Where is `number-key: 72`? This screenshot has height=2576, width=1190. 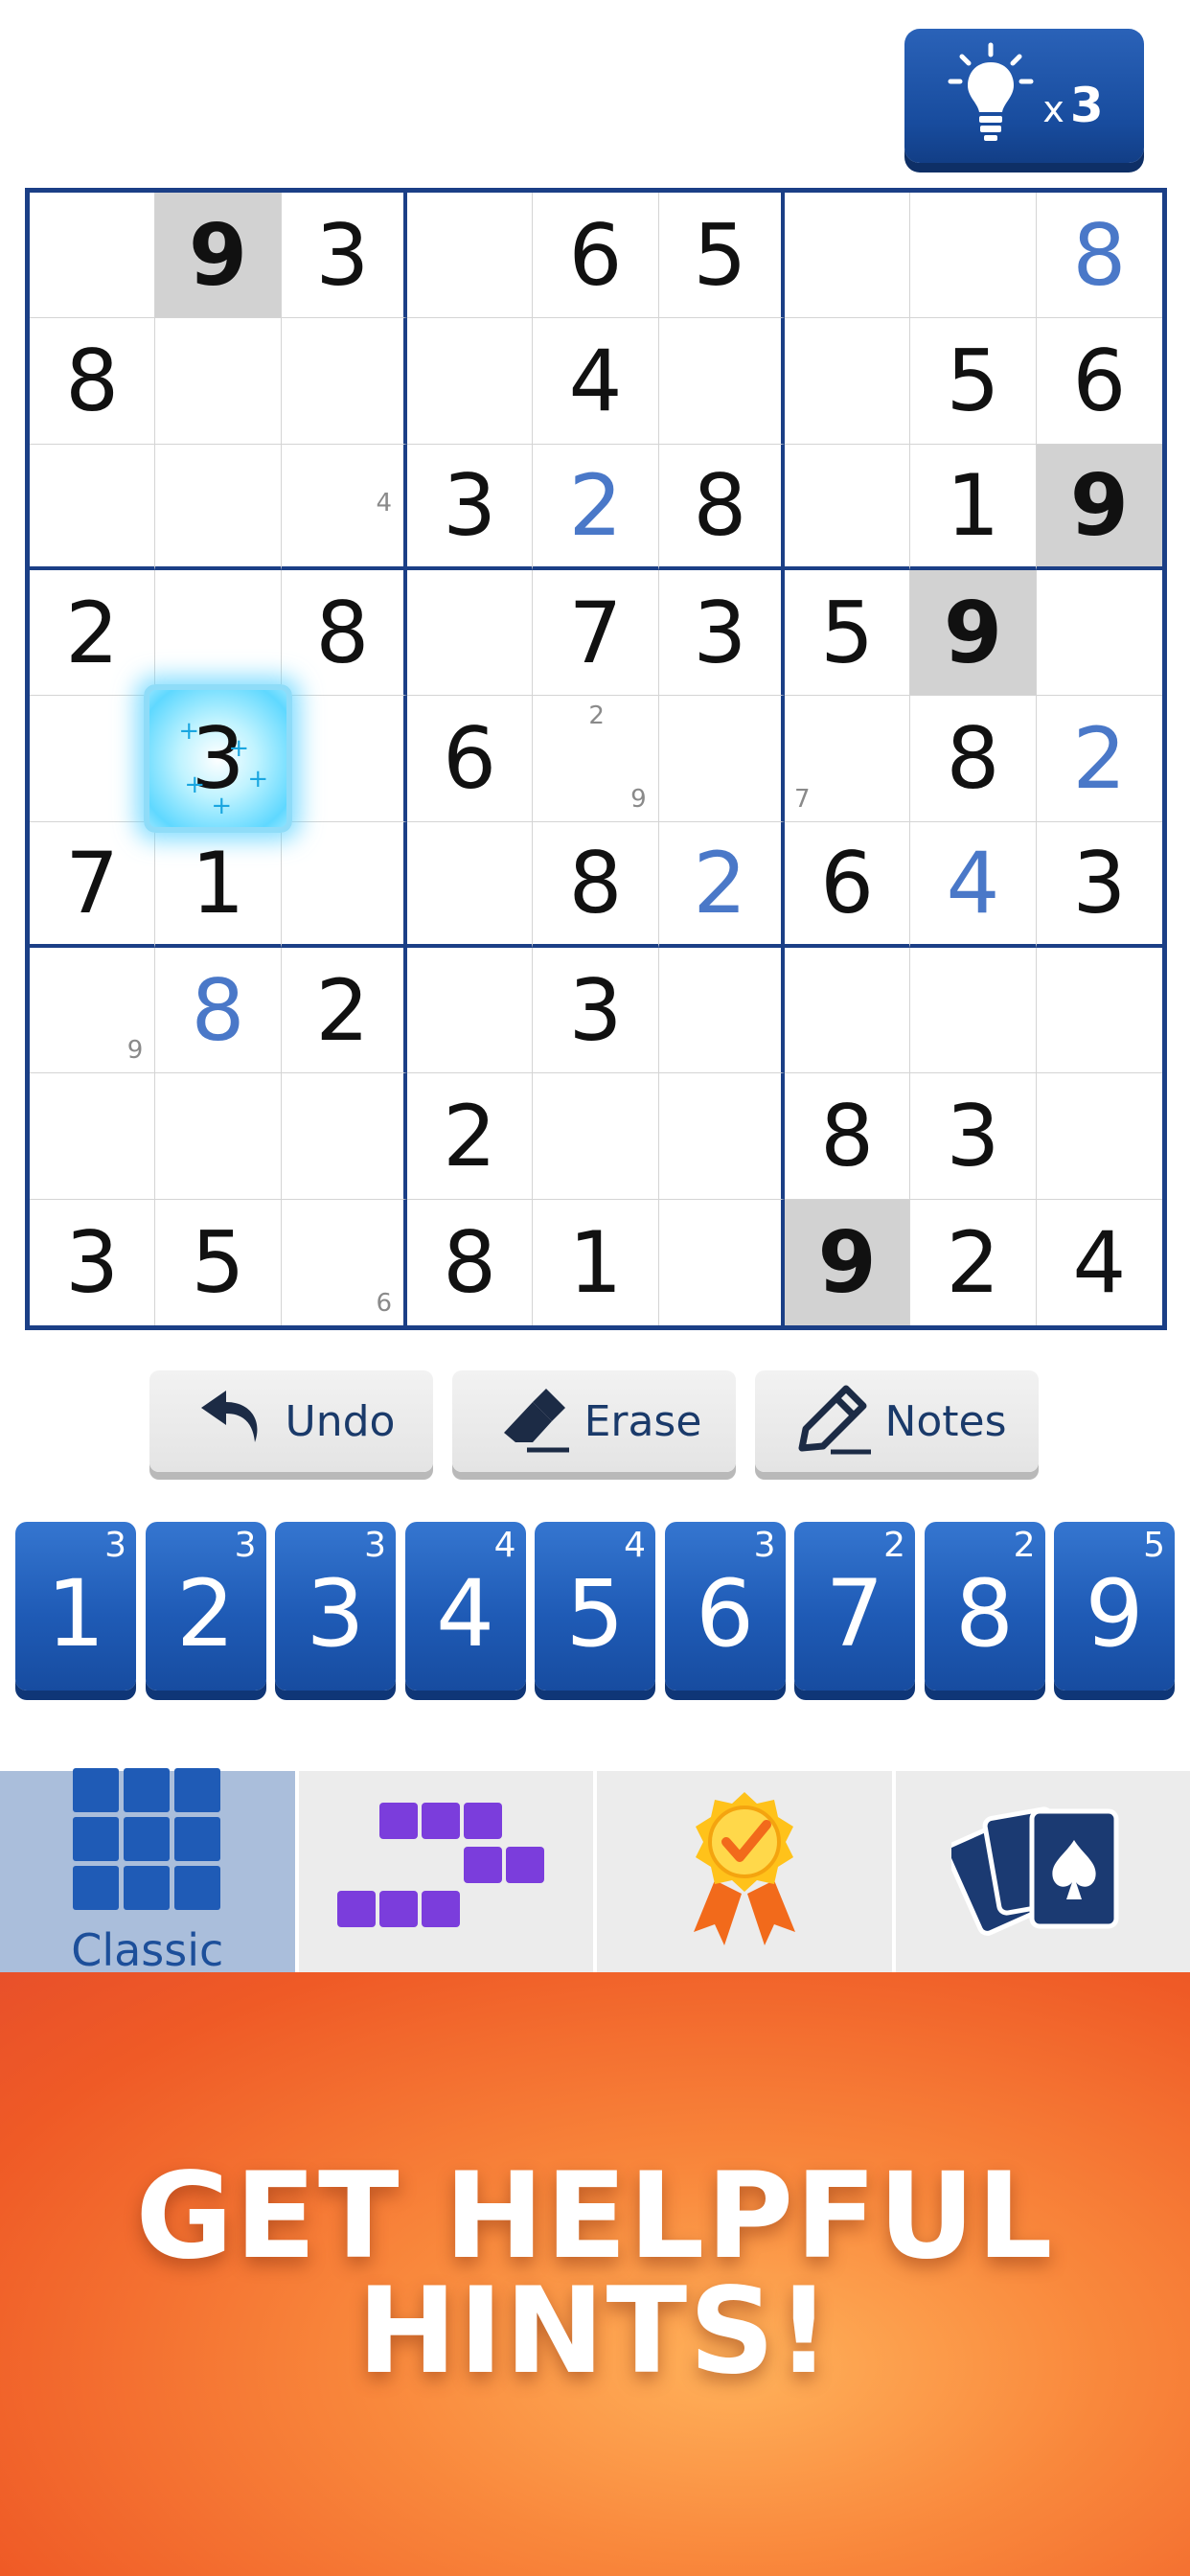 number-key: 72 is located at coordinates (855, 1606).